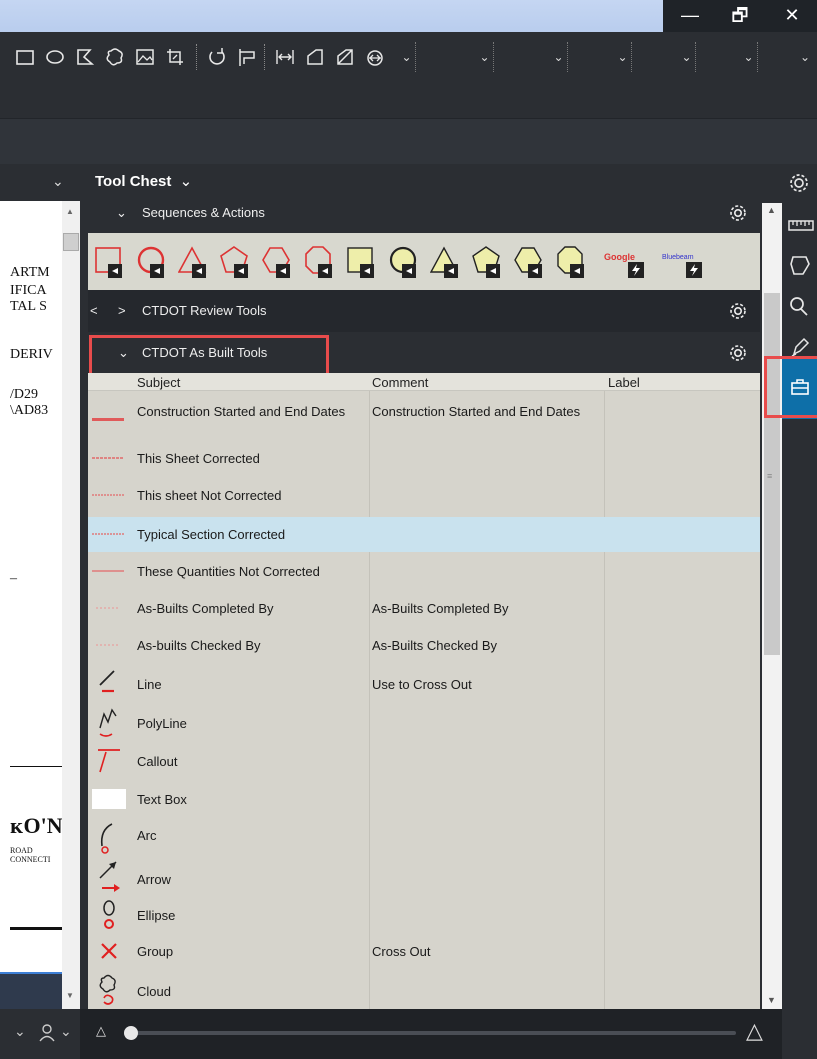 The height and width of the screenshot is (1059, 817). Describe the element at coordinates (25, 57) in the screenshot. I see `rectangle-icon` at that location.